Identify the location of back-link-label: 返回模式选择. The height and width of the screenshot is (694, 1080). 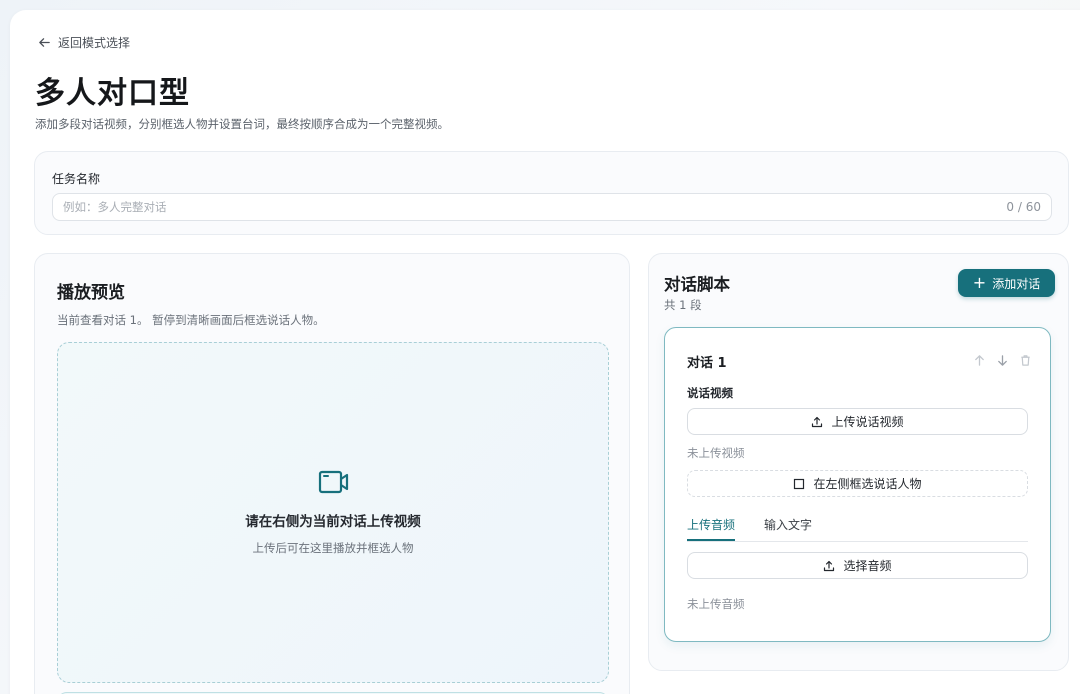
(94, 42).